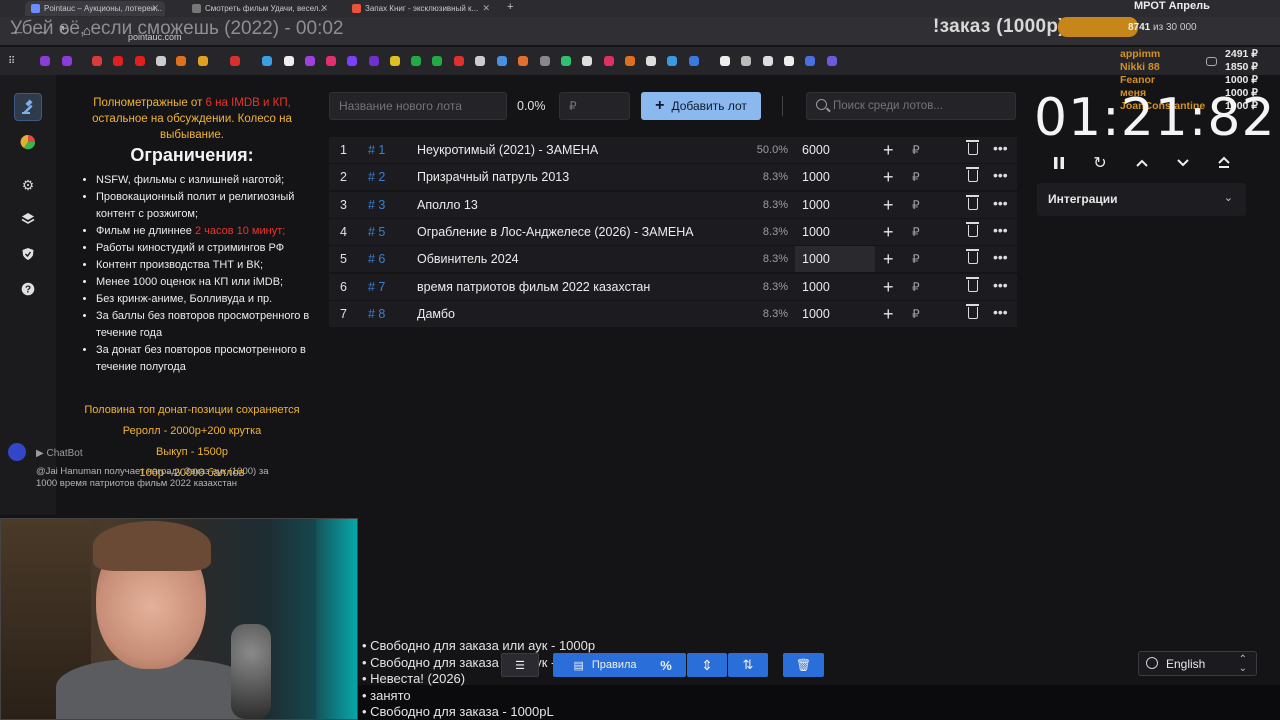 This screenshot has width=1280, height=720. I want to click on reset-icon: ↻, so click(1100, 163).